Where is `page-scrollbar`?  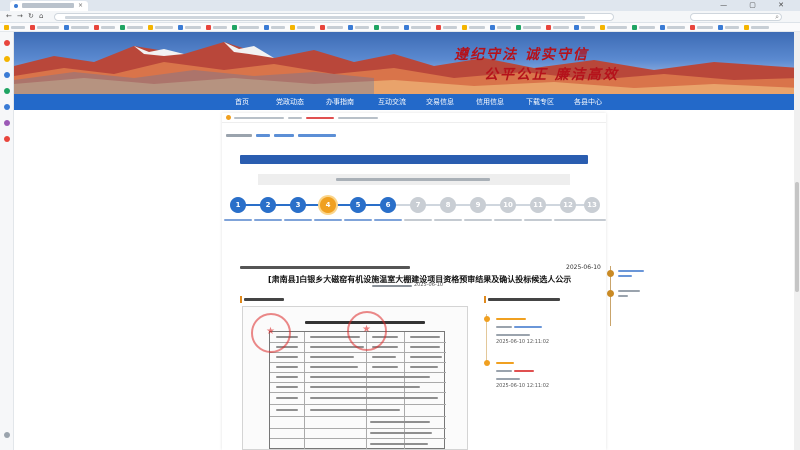
page-scrollbar is located at coordinates (797, 241).